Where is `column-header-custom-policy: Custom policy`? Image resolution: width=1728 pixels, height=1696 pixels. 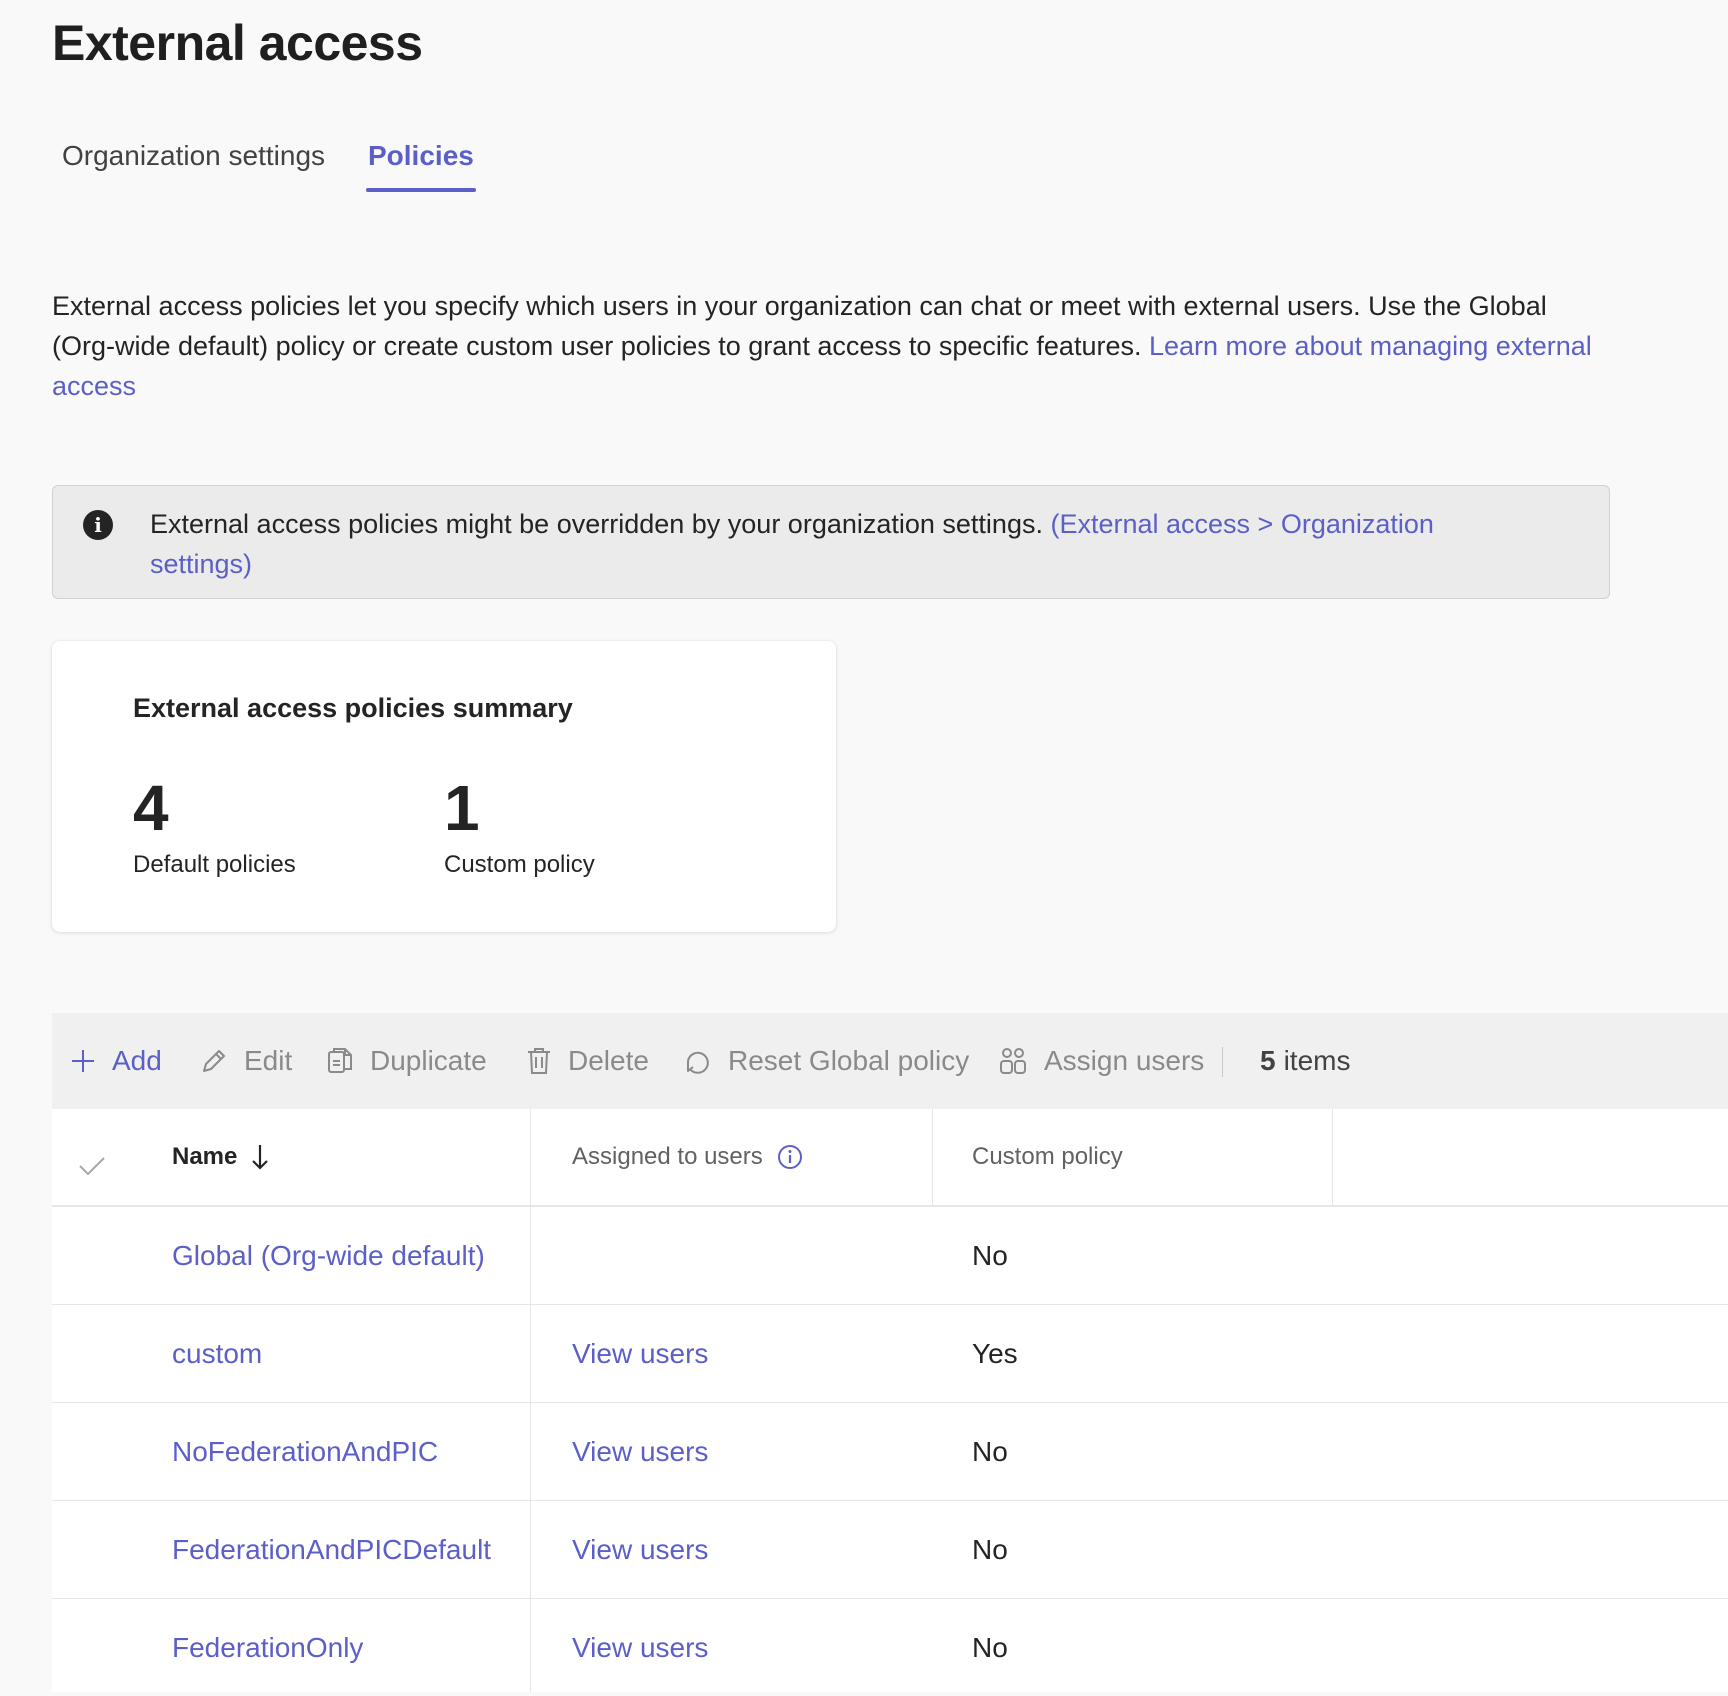
column-header-custom-policy: Custom policy is located at coordinates (1047, 1157).